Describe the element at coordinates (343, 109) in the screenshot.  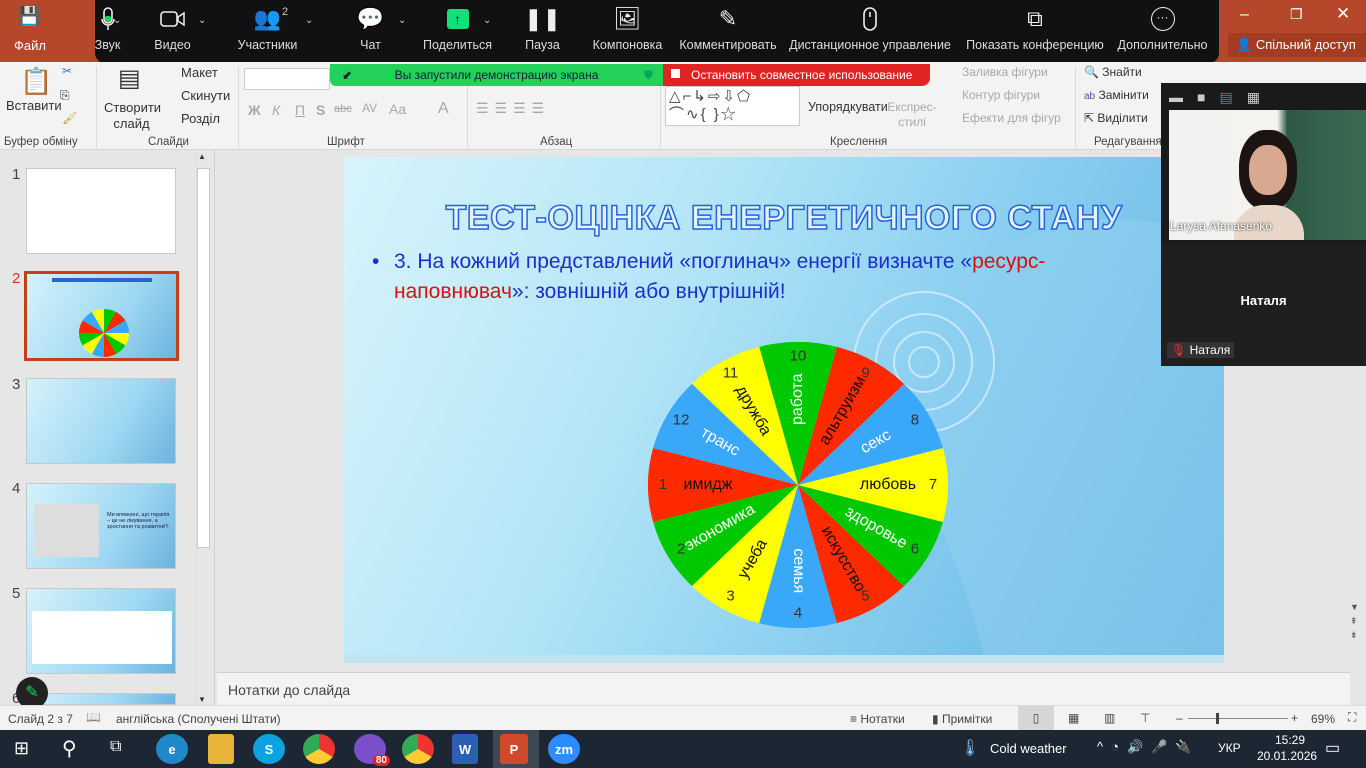
I see `strikethrough-button: abc` at that location.